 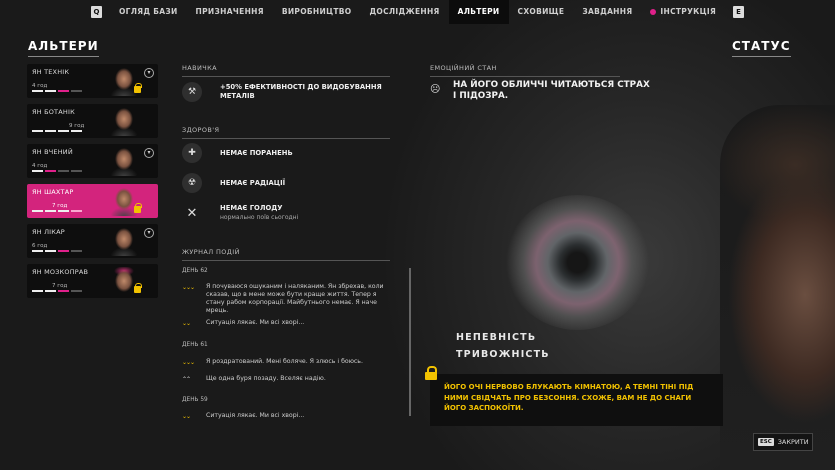 What do you see at coordinates (192, 92) in the screenshot?
I see `pickaxe-icon: ⚒` at bounding box center [192, 92].